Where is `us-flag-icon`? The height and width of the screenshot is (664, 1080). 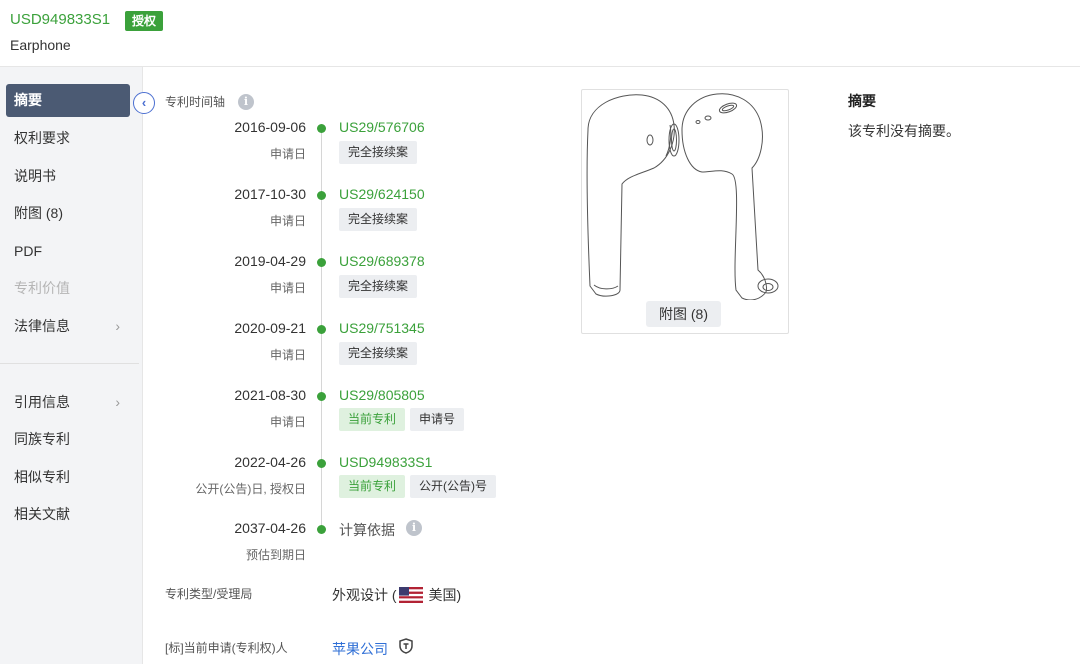
us-flag-icon is located at coordinates (410, 595).